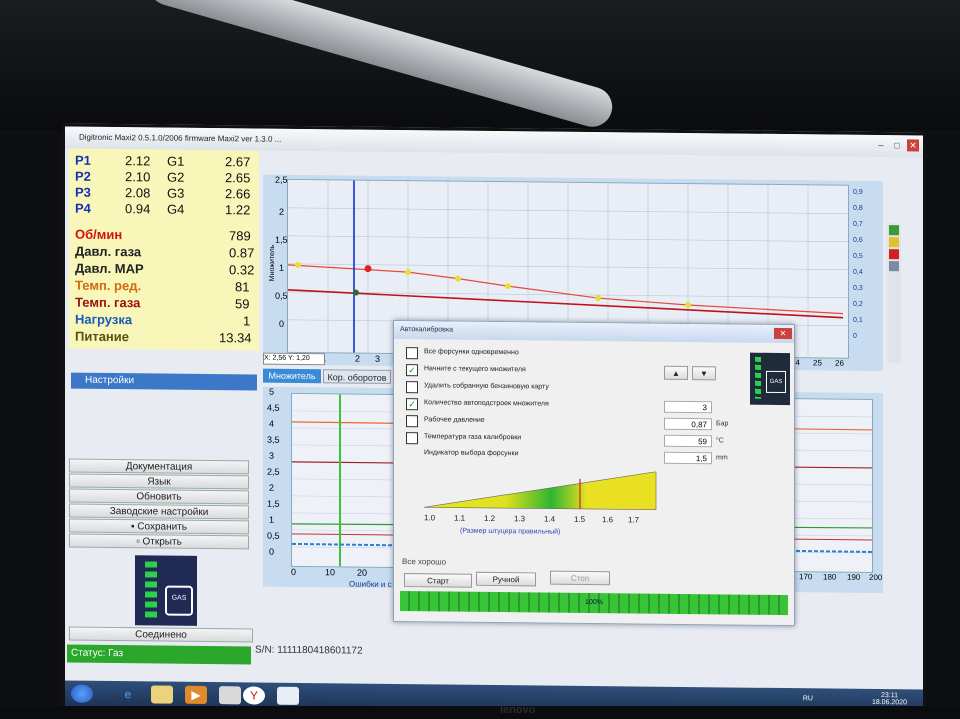 The width and height of the screenshot is (960, 719). Describe the element at coordinates (288, 695) in the screenshot. I see `gas-app-icon` at that location.